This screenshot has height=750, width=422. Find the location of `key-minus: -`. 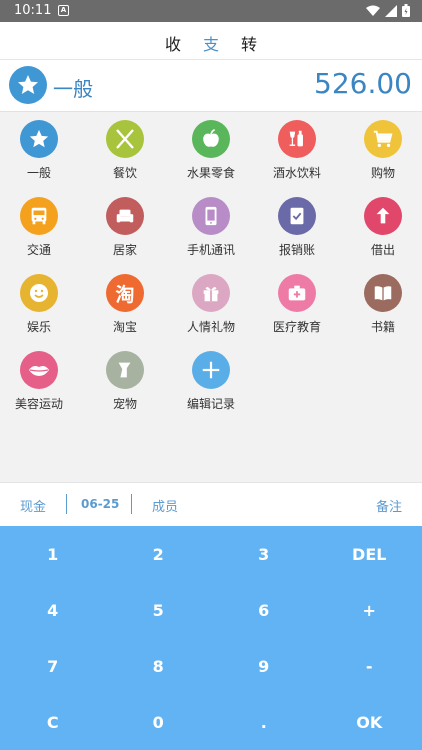

key-minus: - is located at coordinates (369, 666).